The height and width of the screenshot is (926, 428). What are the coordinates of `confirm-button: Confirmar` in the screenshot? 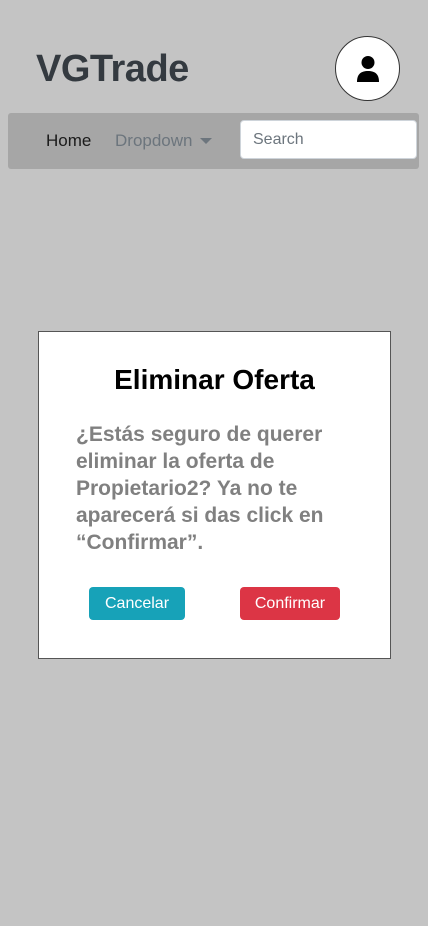 It's located at (290, 603).